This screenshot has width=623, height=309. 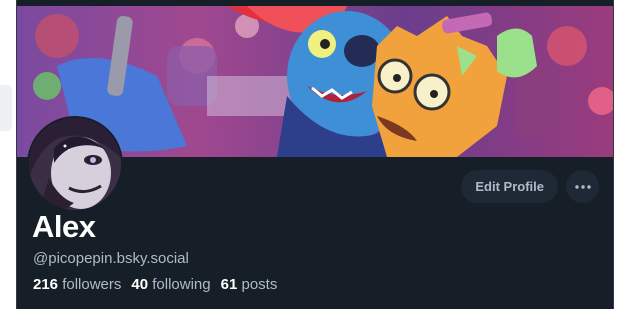 What do you see at coordinates (140, 284) in the screenshot?
I see `following-count: 40` at bounding box center [140, 284].